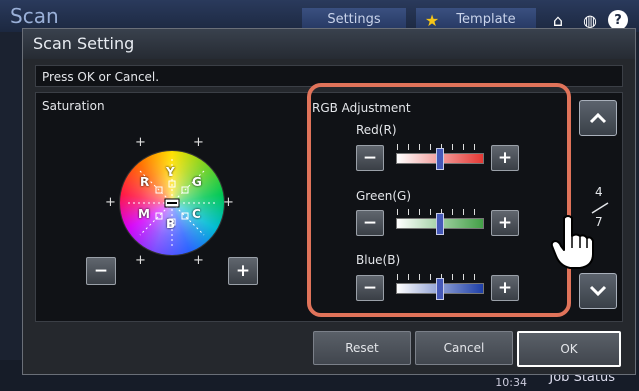 Image resolution: width=639 pixels, height=391 pixels. Describe the element at coordinates (599, 222) in the screenshot. I see `page-total: 7` at that location.